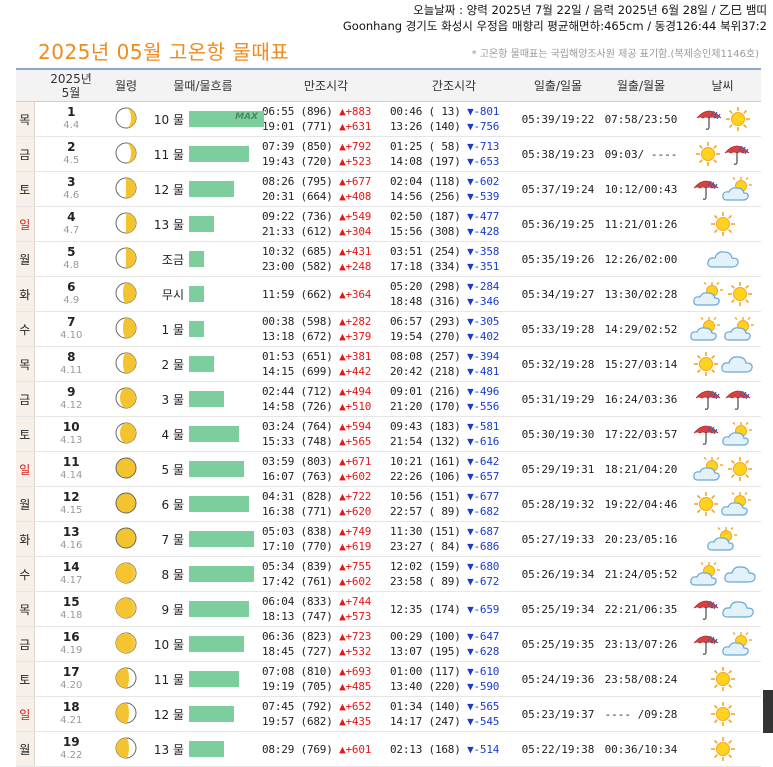 This screenshot has width=773, height=767. I want to click on moonrise-moonset: 20:23/05:16, so click(641, 539).